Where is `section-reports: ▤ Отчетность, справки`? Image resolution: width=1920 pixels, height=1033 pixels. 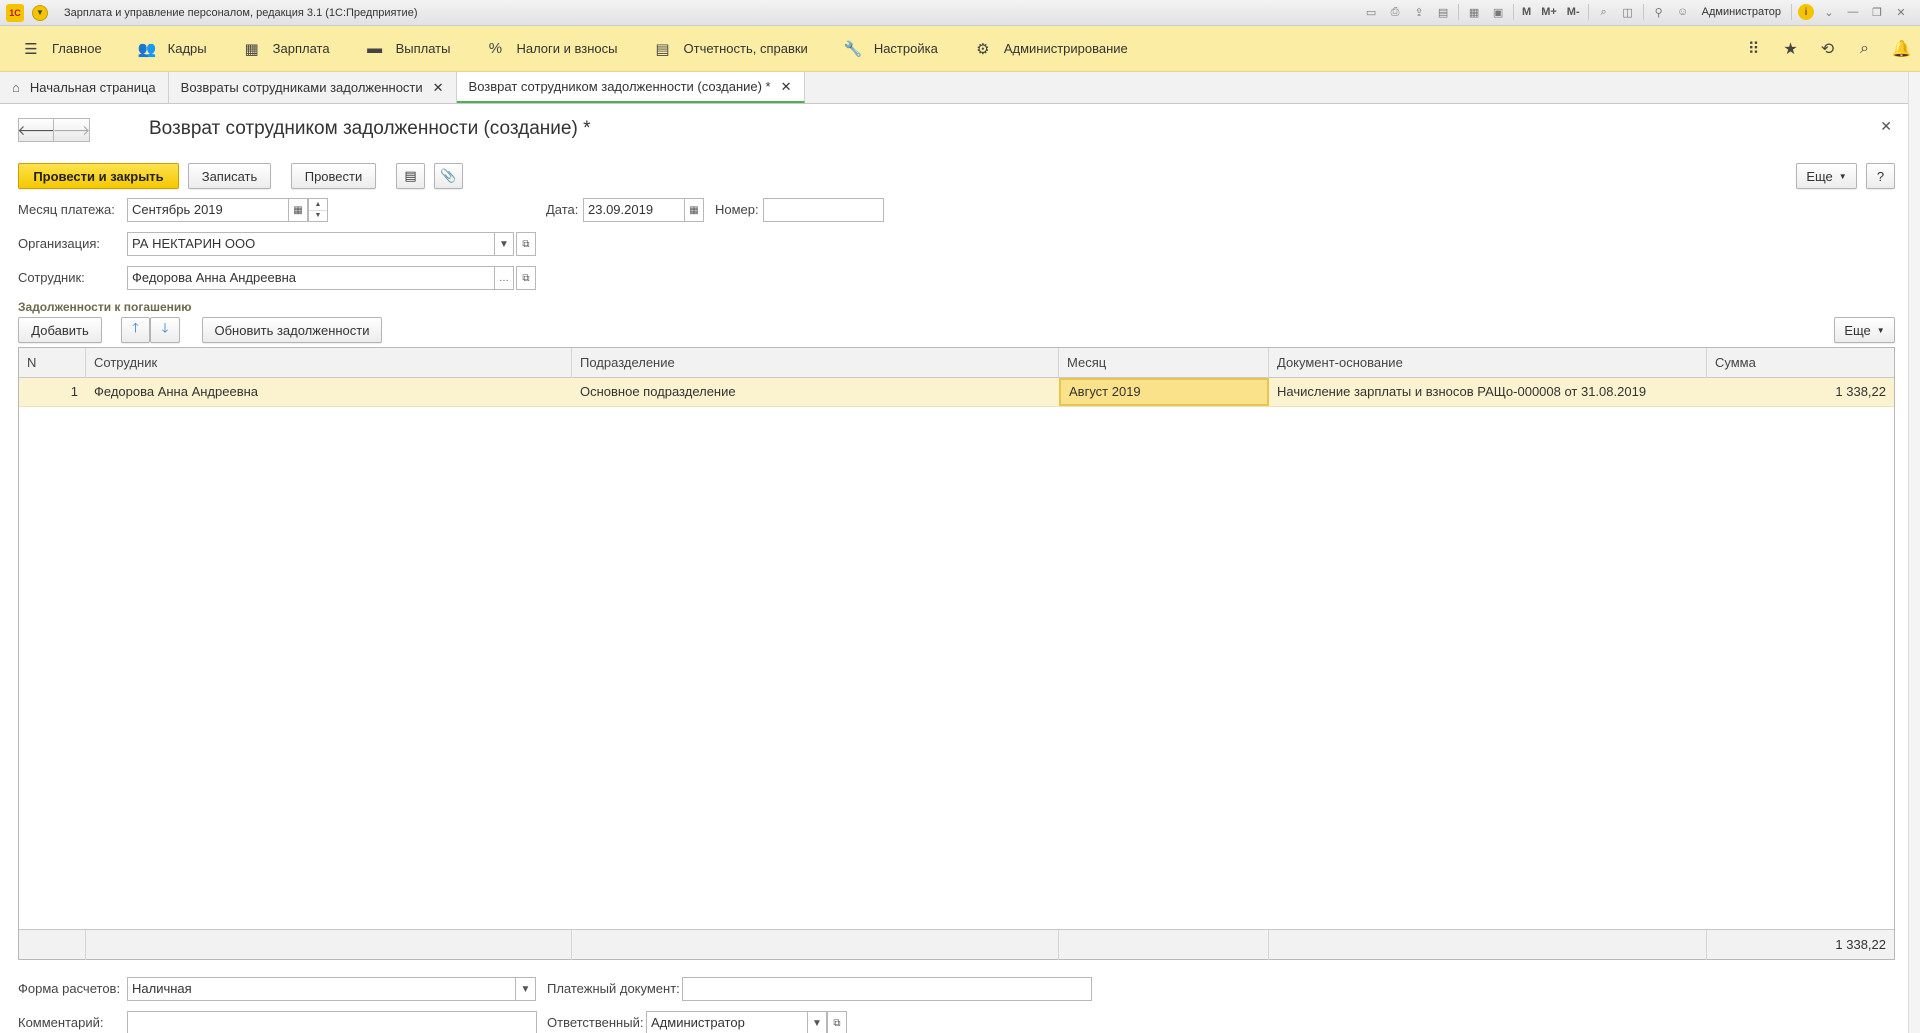
section-reports: ▤ Отчетность, справки is located at coordinates (729, 49).